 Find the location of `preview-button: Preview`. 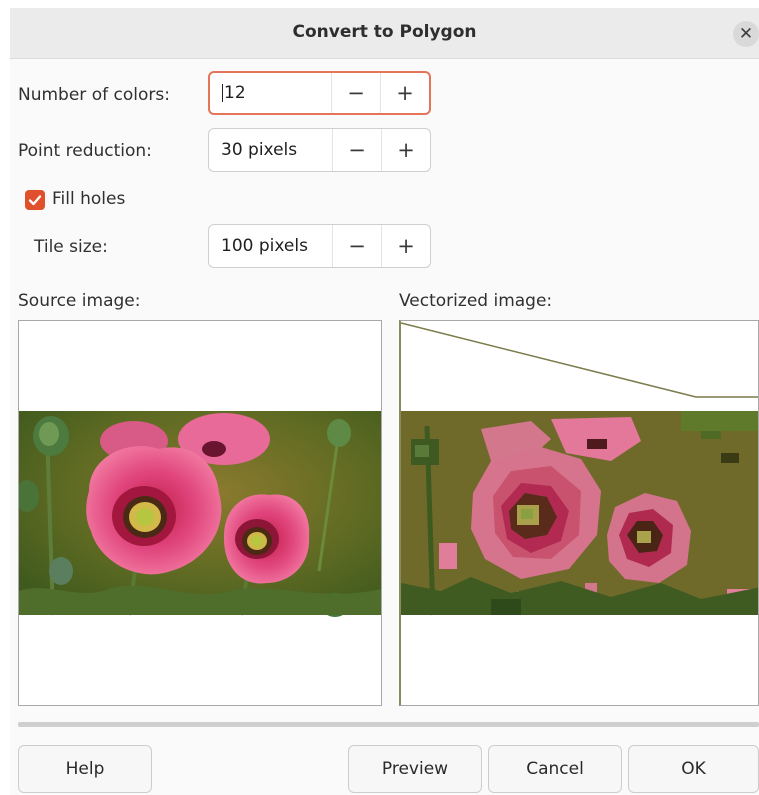

preview-button: Preview is located at coordinates (415, 769).